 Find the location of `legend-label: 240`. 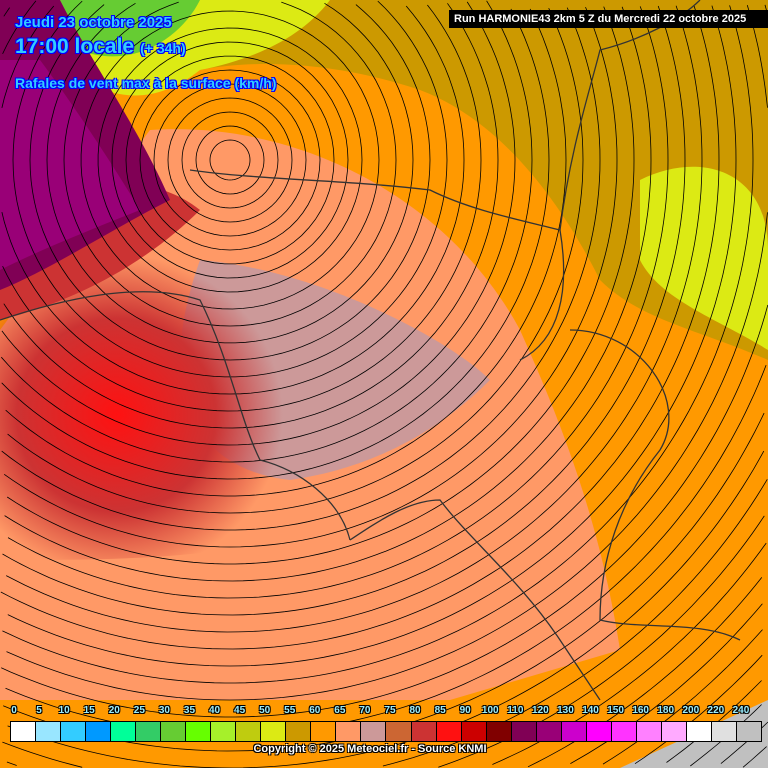

legend-label: 240 is located at coordinates (741, 710).